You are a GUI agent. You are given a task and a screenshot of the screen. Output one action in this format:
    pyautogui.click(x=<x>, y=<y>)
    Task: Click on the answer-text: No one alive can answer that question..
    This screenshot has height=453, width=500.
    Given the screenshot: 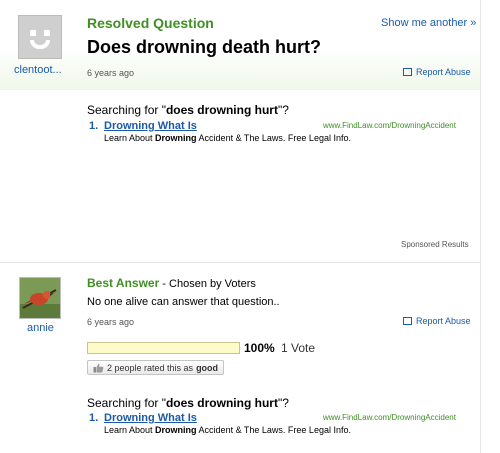 What is the action you would take?
    pyautogui.click(x=183, y=302)
    